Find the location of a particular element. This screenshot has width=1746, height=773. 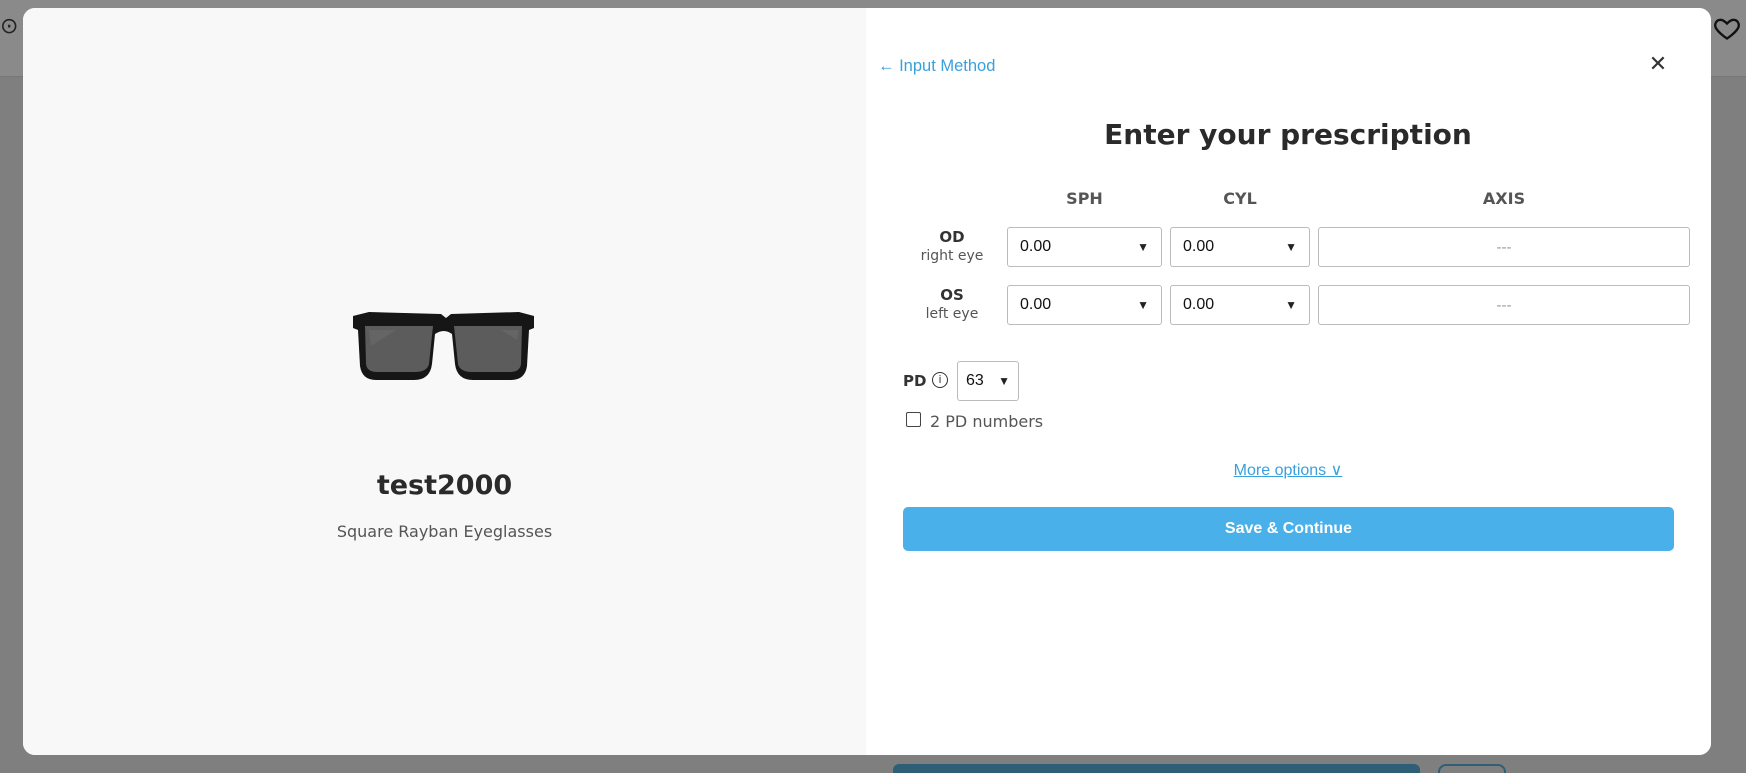

two-pd-label: 2 PD numbers is located at coordinates (987, 421).